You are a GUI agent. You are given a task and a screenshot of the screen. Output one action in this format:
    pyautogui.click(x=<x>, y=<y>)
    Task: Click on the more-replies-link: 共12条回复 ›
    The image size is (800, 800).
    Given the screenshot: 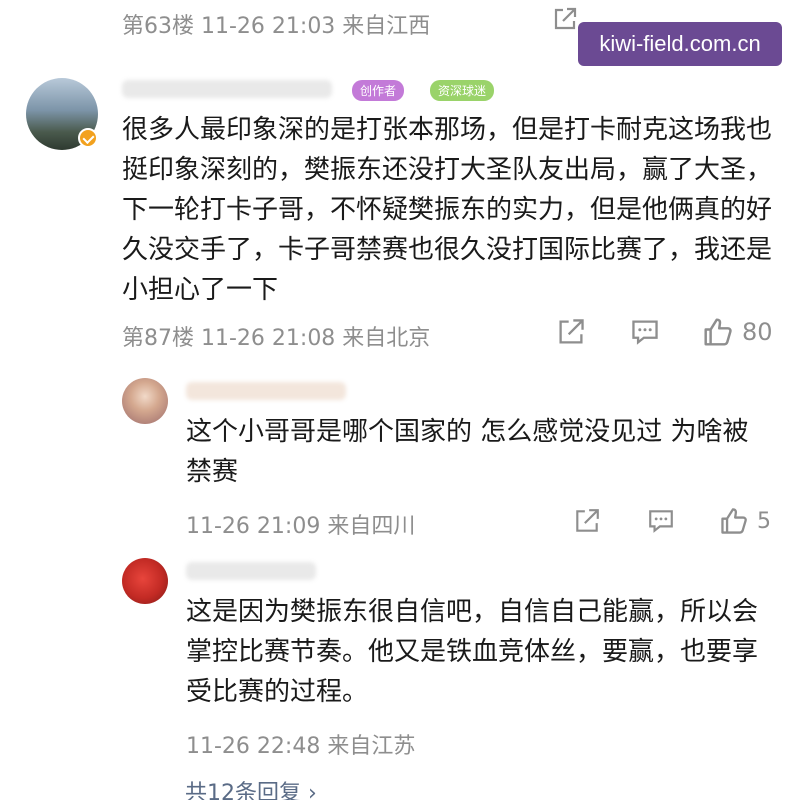 What is the action you would take?
    pyautogui.click(x=251, y=787)
    